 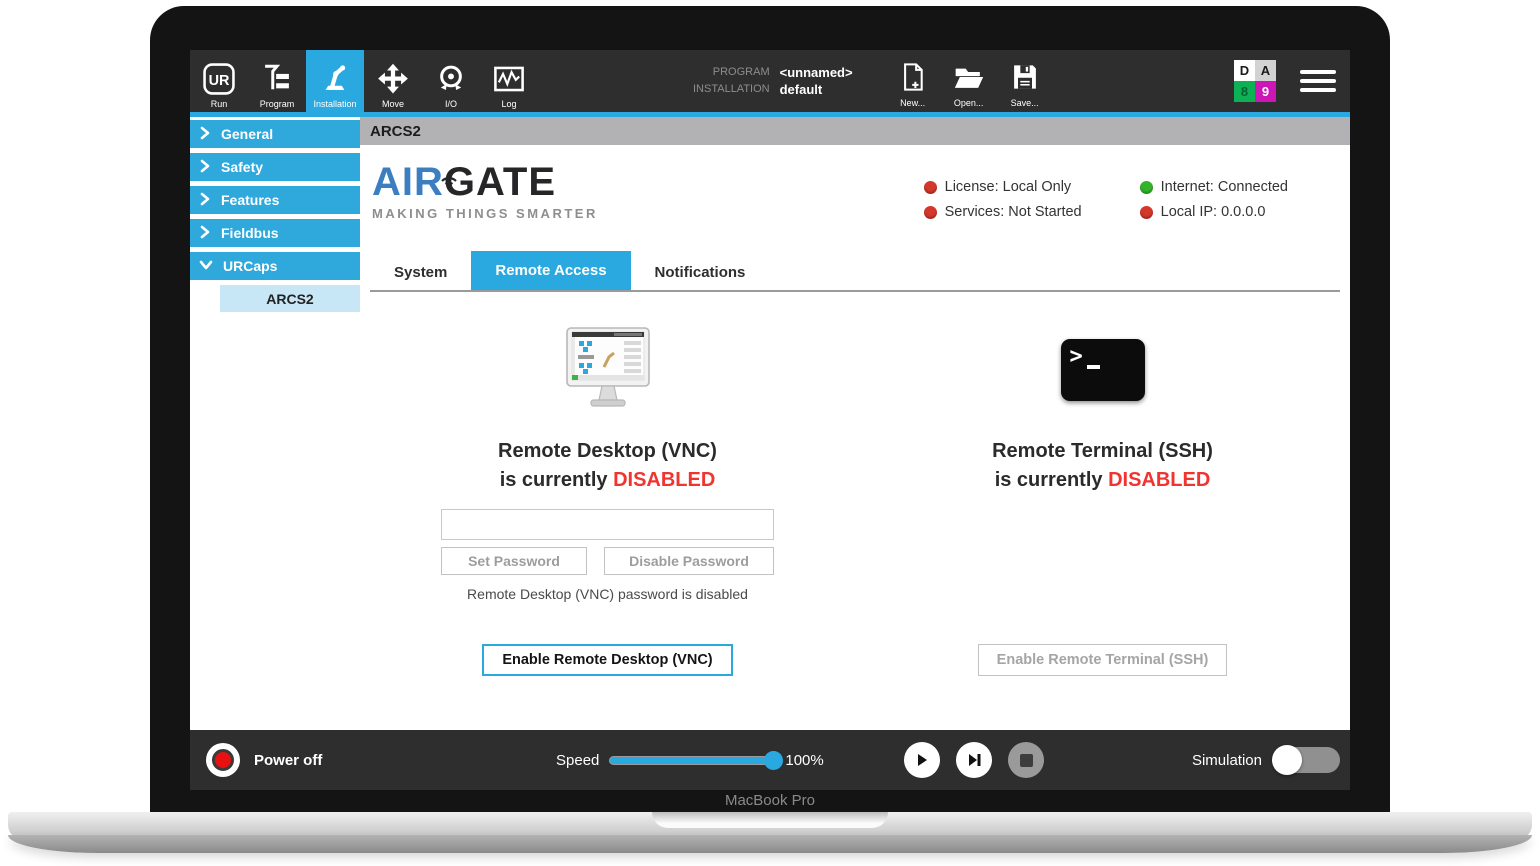 What do you see at coordinates (770, 820) in the screenshot?
I see `laptop-base-notch` at bounding box center [770, 820].